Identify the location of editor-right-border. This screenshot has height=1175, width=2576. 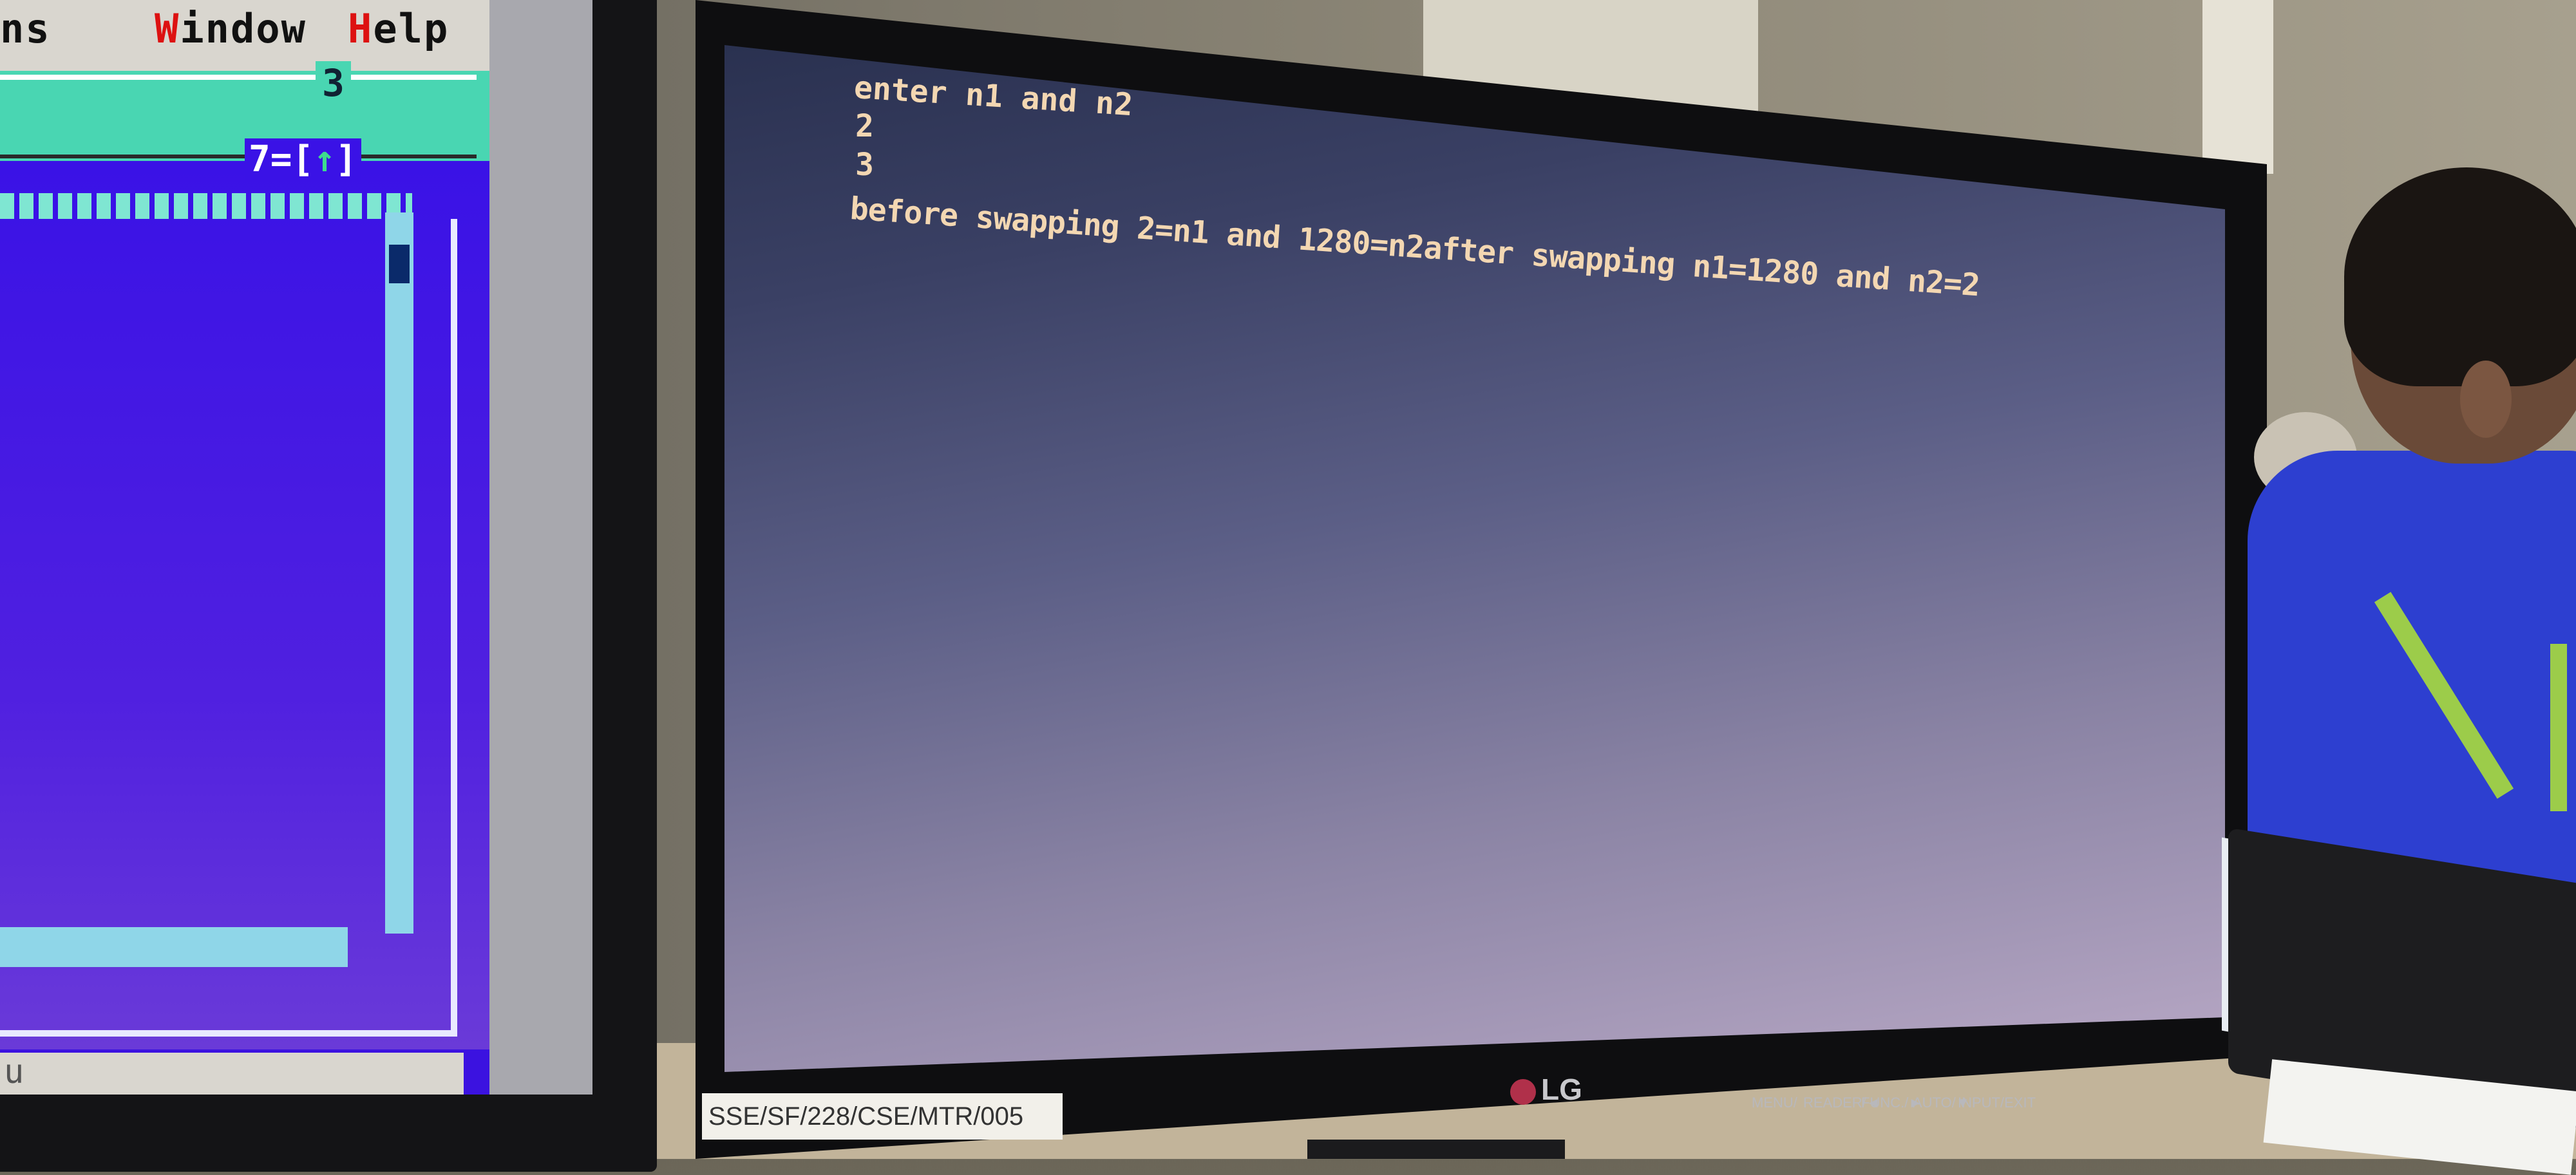
(454, 628).